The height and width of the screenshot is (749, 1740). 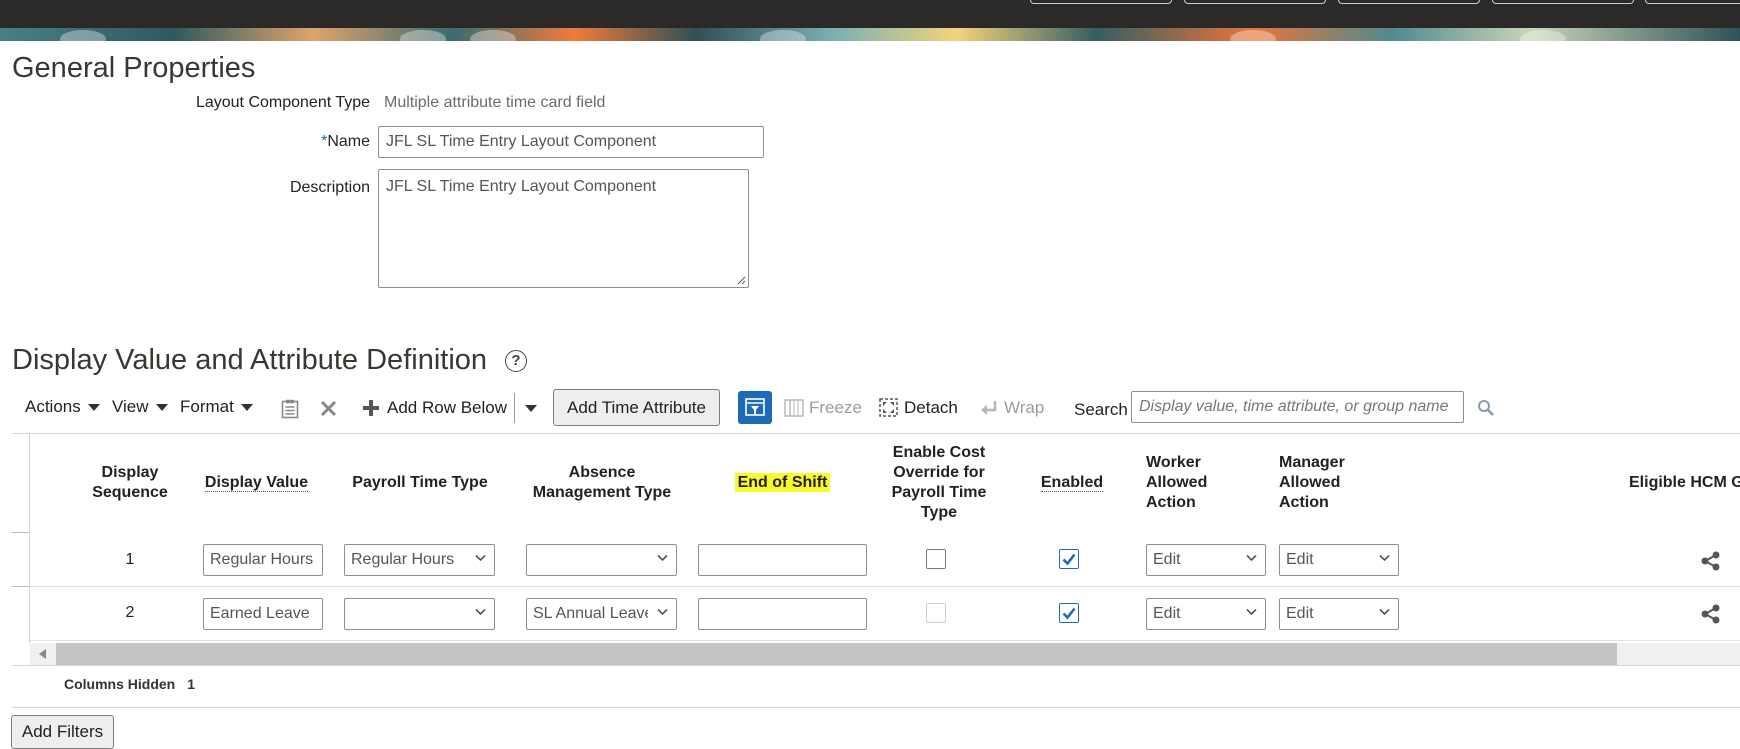 I want to click on column-header-end-of-shift: End of Shift, so click(x=782, y=483).